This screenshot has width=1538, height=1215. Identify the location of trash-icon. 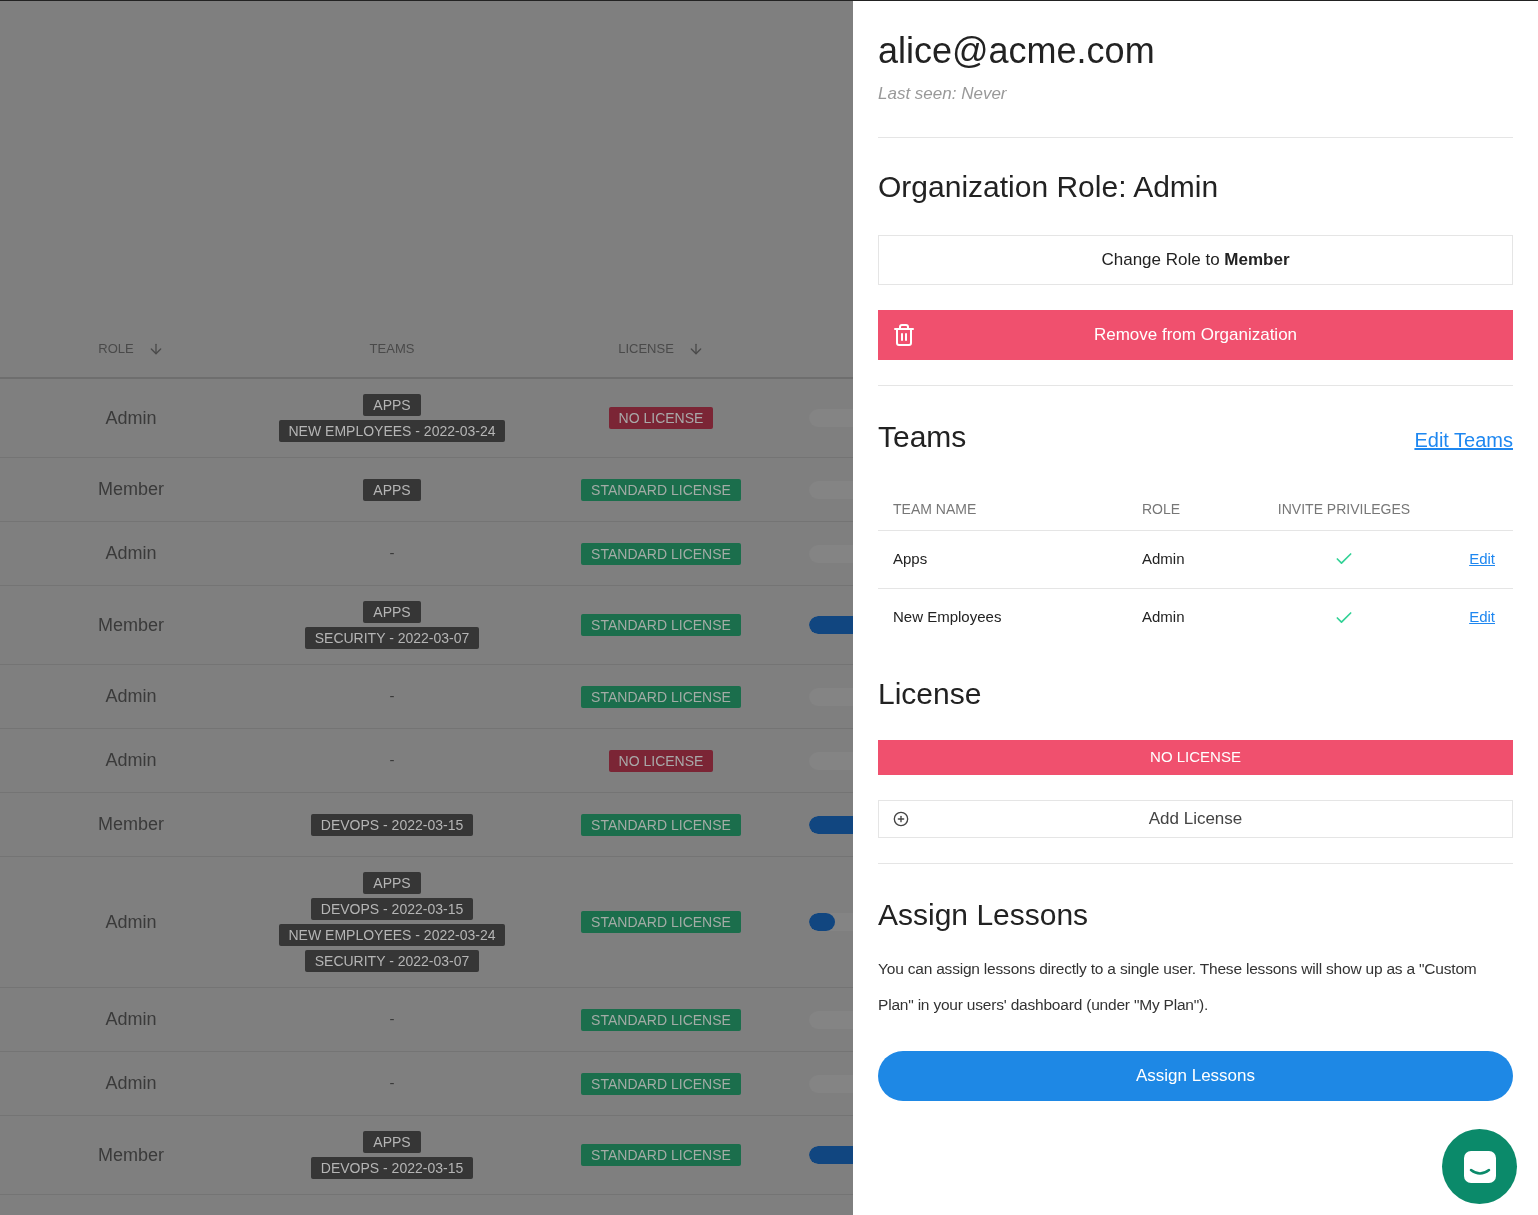
(904, 334).